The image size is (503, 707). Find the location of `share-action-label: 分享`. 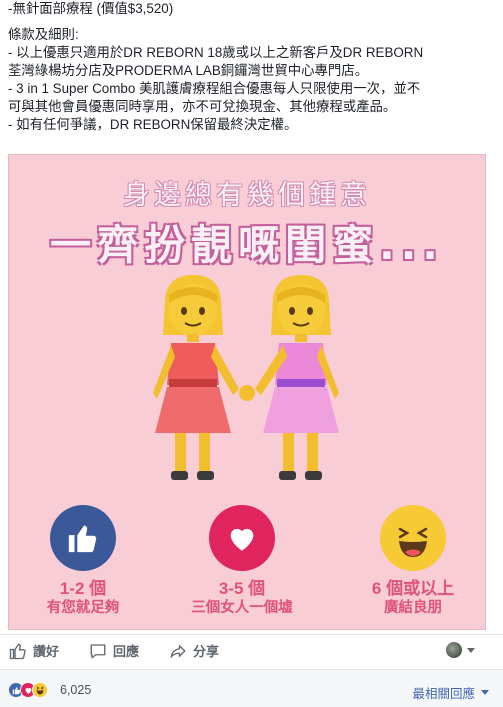

share-action-label: 分享 is located at coordinates (206, 651).